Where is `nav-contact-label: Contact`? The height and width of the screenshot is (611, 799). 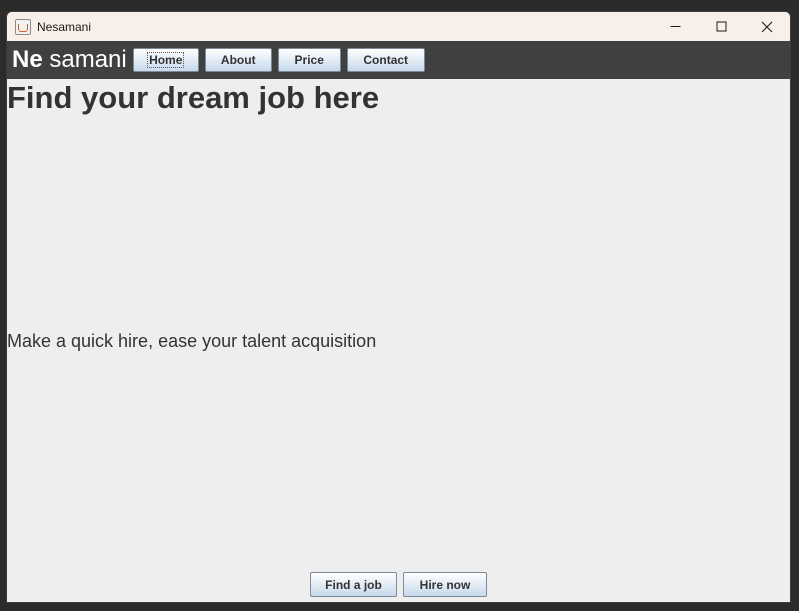 nav-contact-label: Contact is located at coordinates (386, 60).